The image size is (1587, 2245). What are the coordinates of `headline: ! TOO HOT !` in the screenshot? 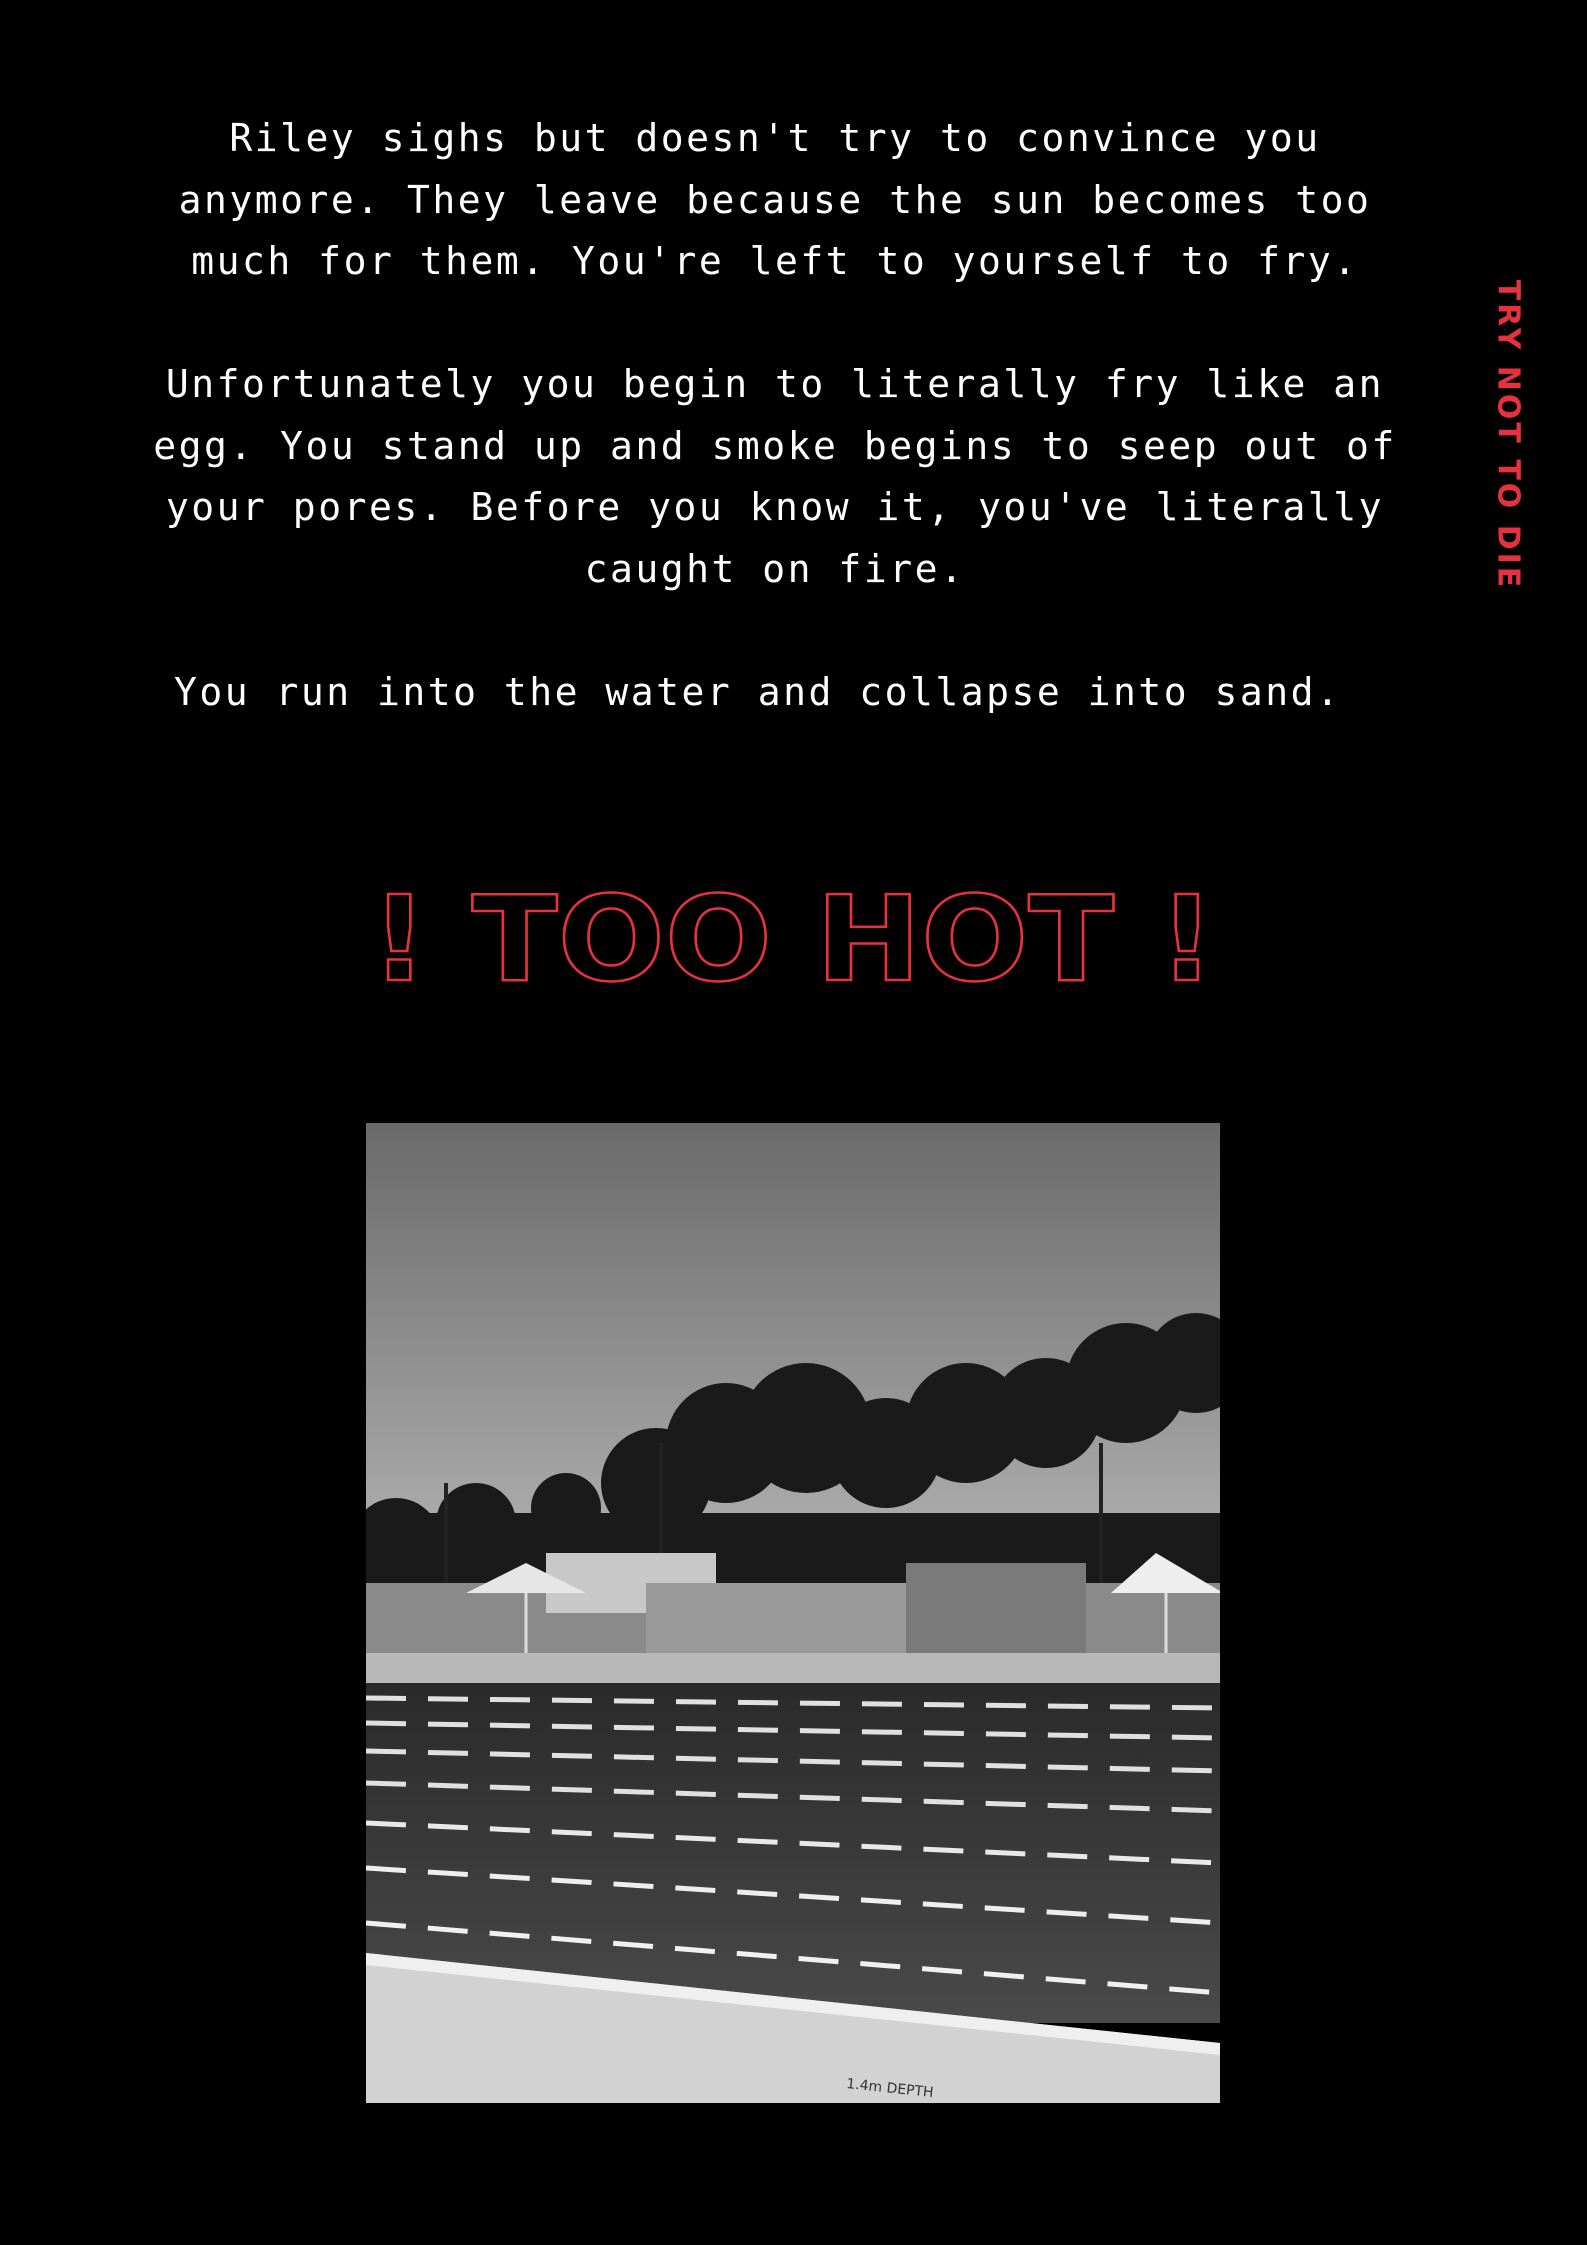 It's located at (793, 940).